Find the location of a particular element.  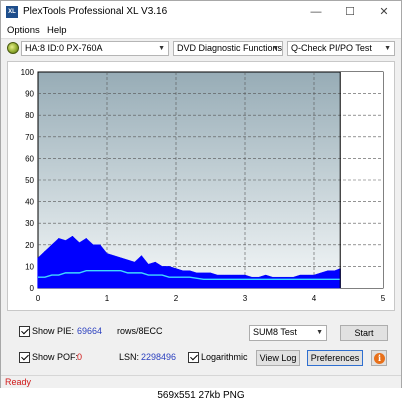

unused-region is located at coordinates (361, 180).